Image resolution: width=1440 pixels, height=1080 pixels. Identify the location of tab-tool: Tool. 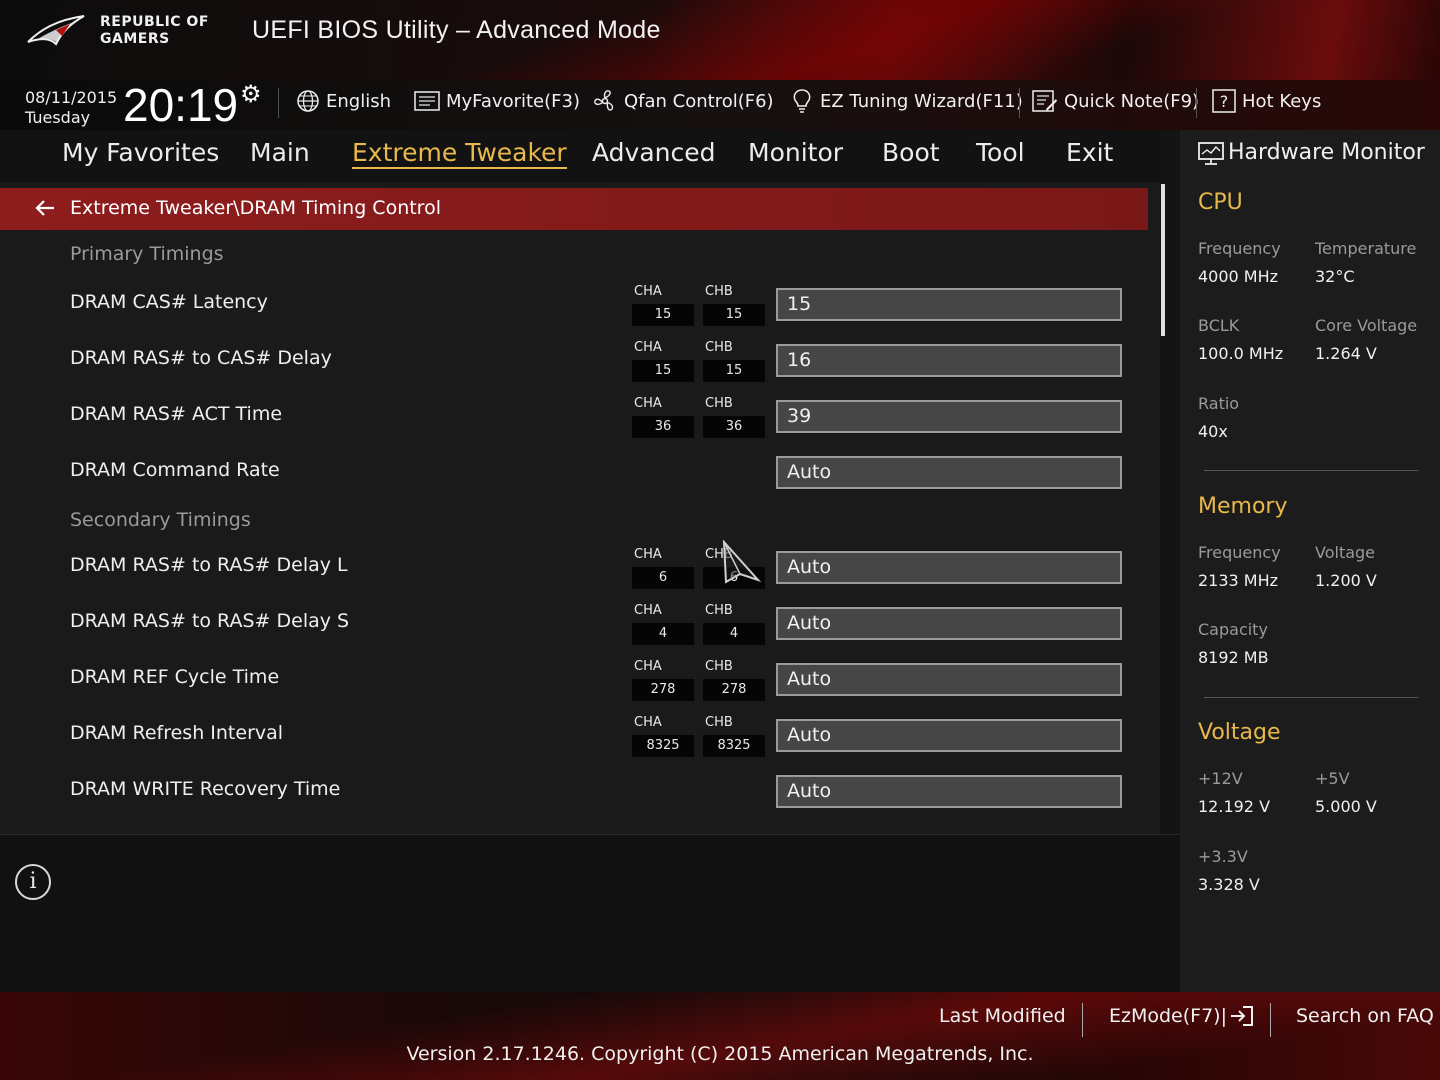
(1000, 152).